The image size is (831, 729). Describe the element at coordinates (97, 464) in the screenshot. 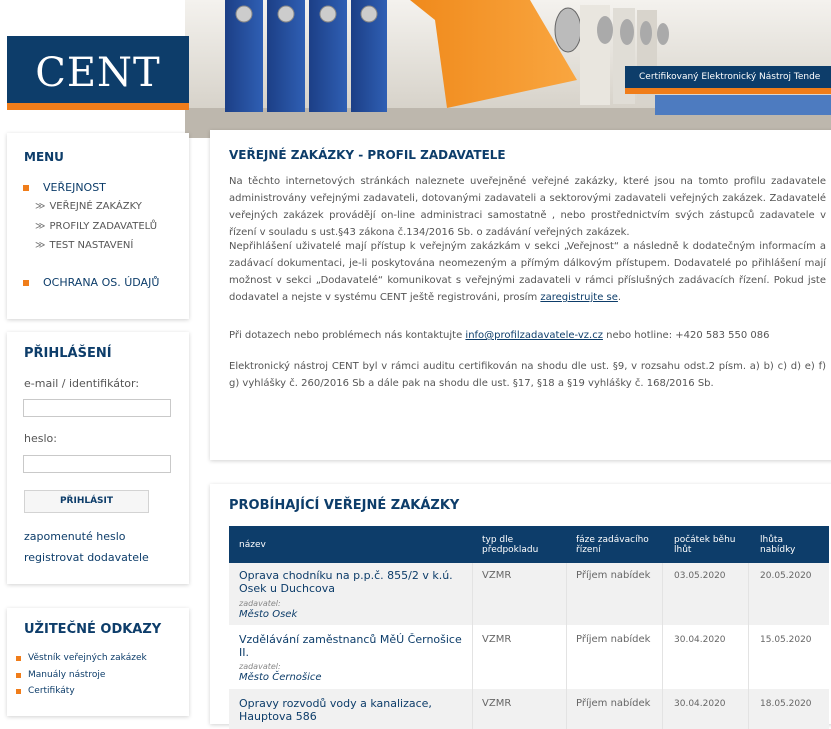

I see `password-field` at that location.